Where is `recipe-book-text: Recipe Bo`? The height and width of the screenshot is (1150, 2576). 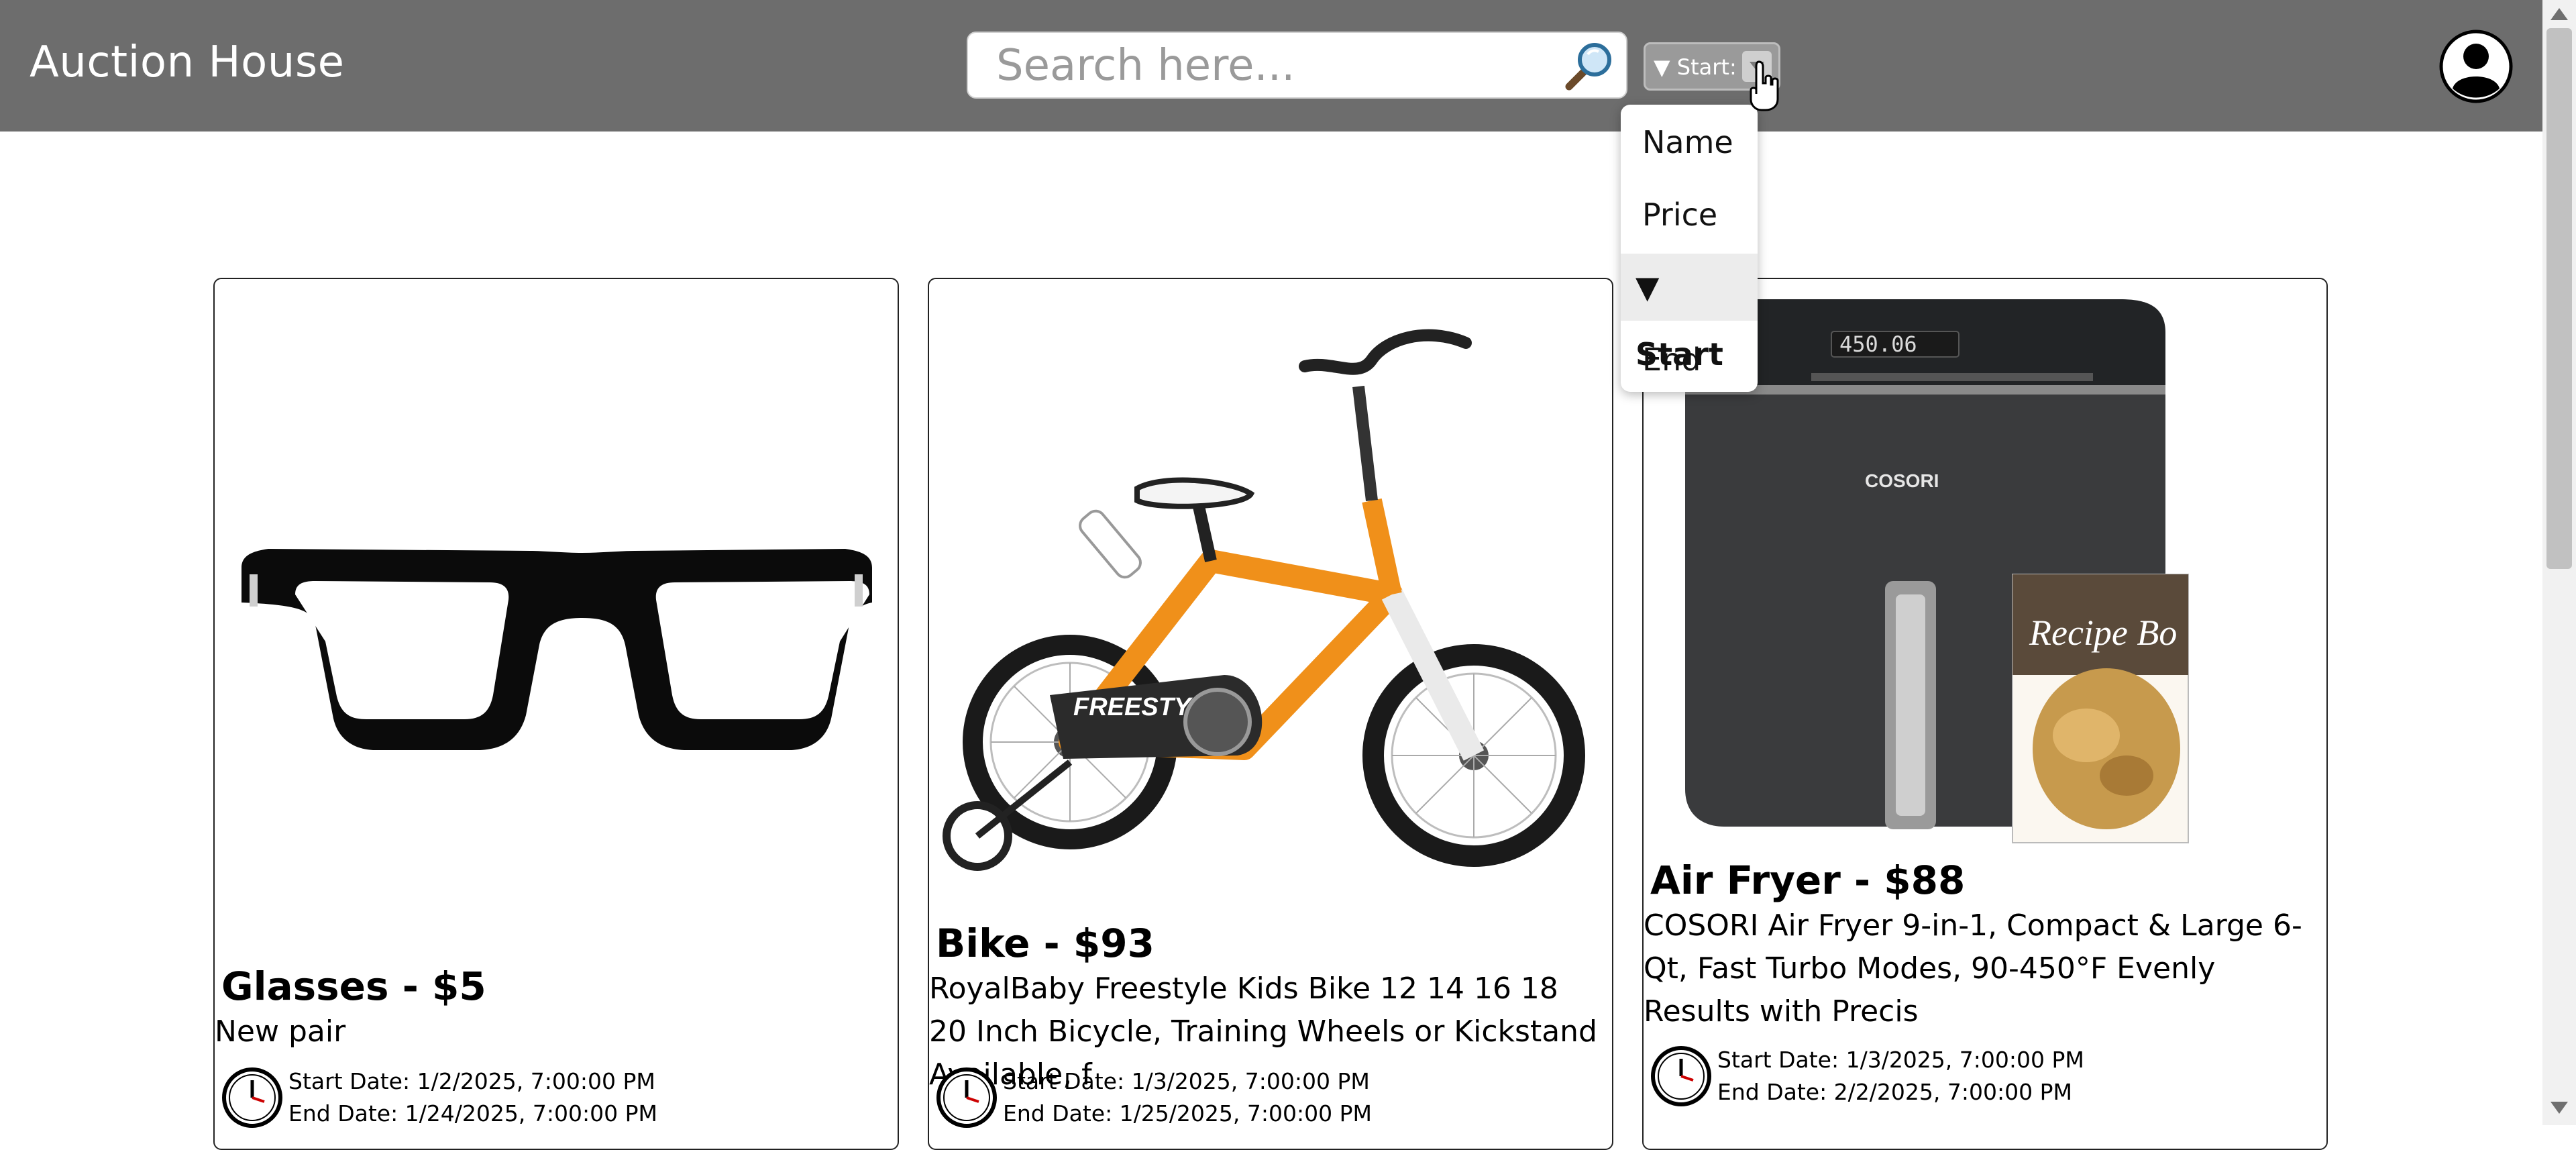 recipe-book-text: Recipe Bo is located at coordinates (2103, 633).